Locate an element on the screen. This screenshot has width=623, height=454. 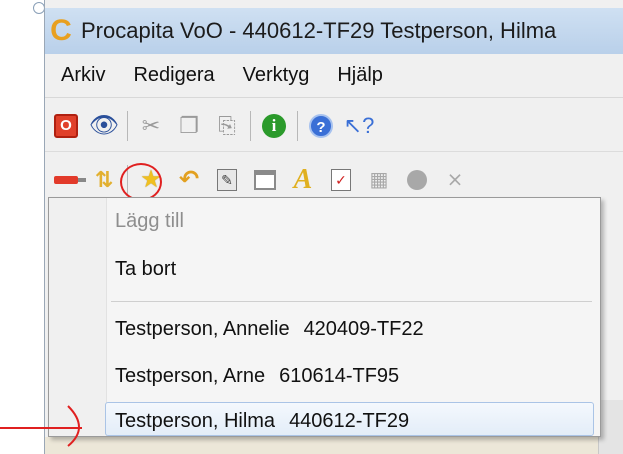
cut-button: ✂ is located at coordinates (151, 126).